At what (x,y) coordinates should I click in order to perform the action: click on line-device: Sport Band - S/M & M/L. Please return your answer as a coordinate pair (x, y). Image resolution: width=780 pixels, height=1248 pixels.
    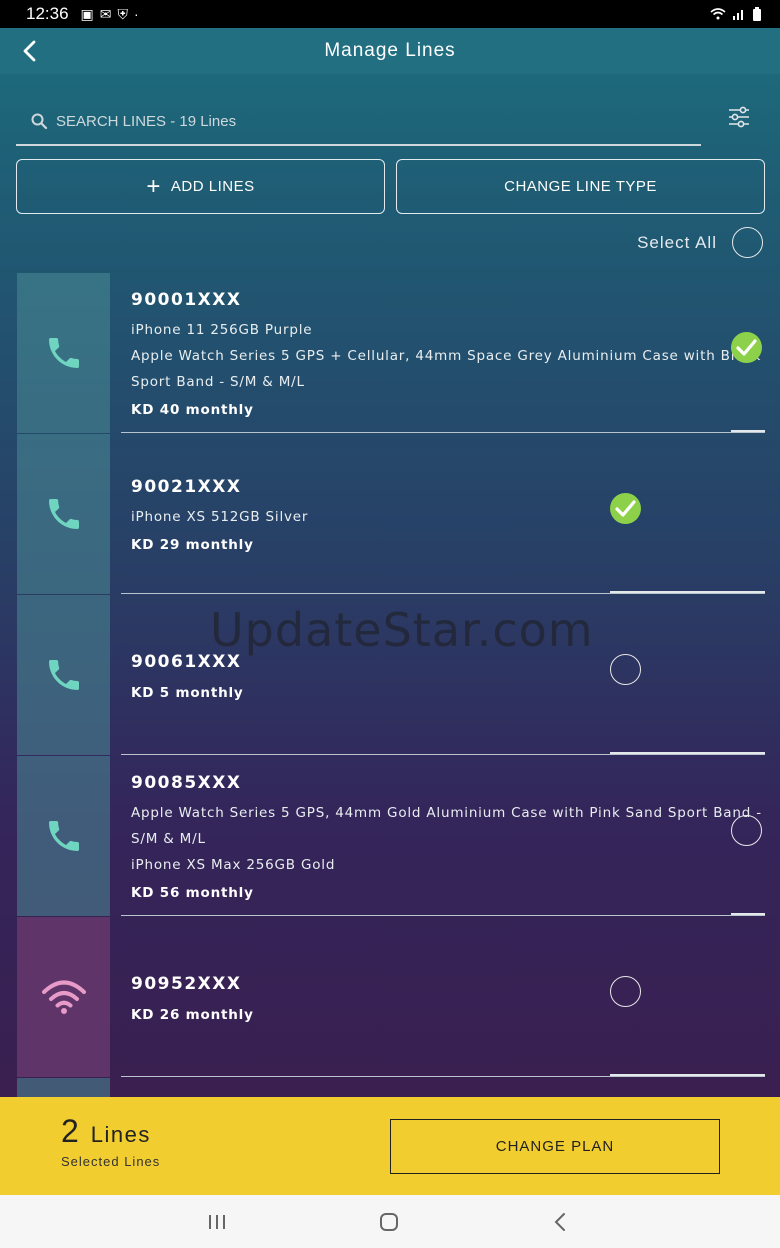
    Looking at the image, I should click on (218, 382).